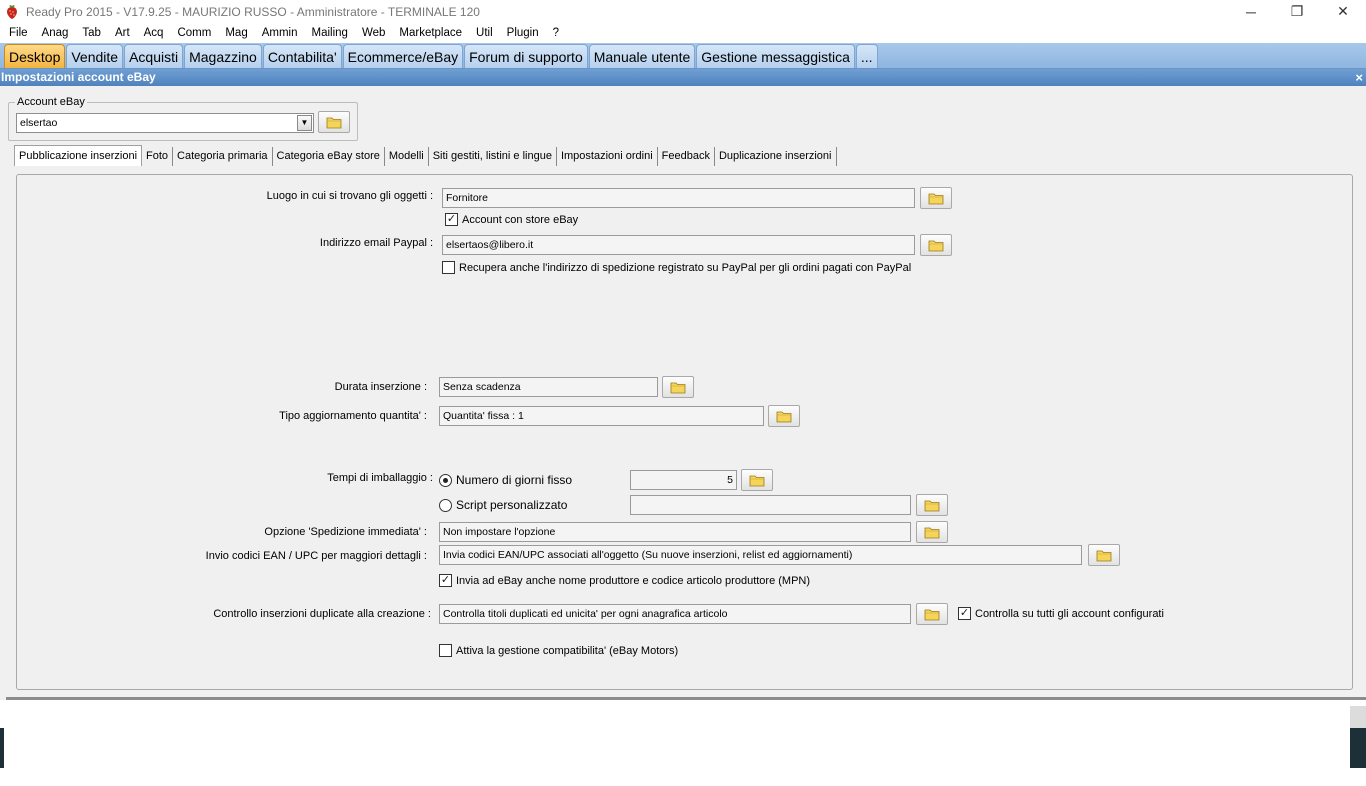 The height and width of the screenshot is (786, 1366). I want to click on menu-ammin: Ammin, so click(280, 33).